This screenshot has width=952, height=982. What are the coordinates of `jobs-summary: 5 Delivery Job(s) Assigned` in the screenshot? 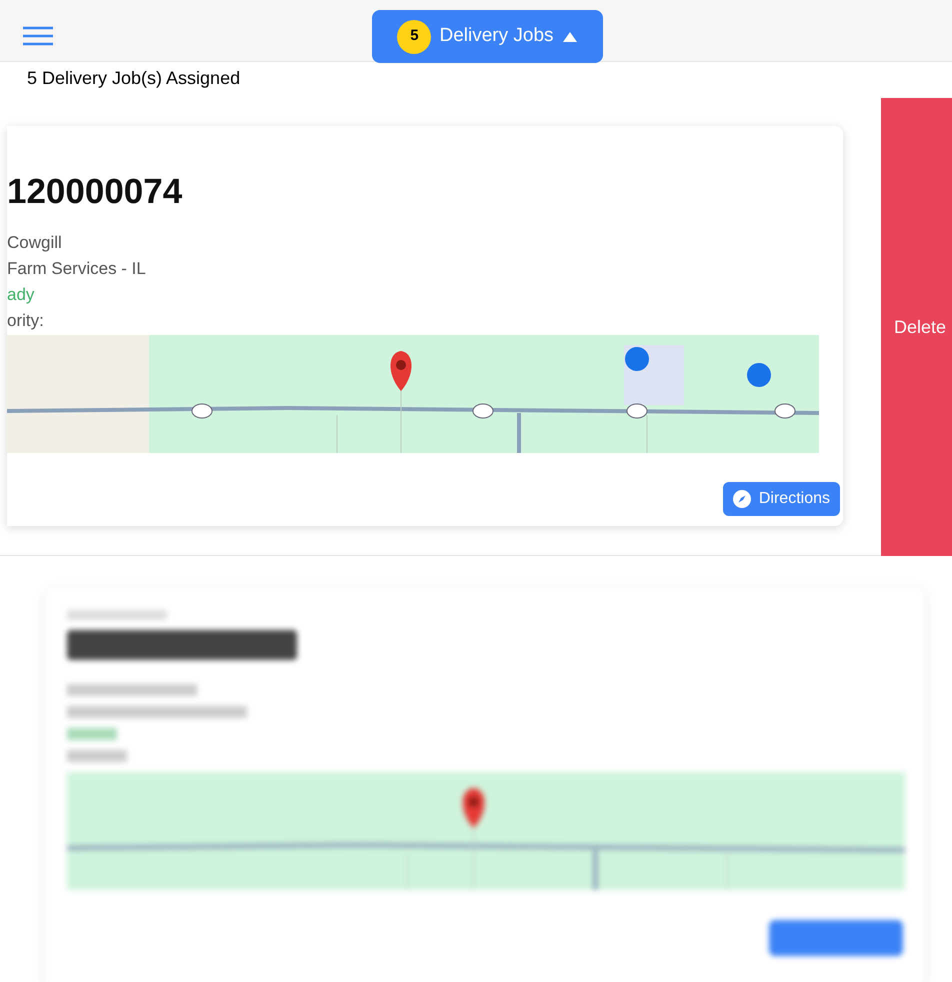 It's located at (133, 78).